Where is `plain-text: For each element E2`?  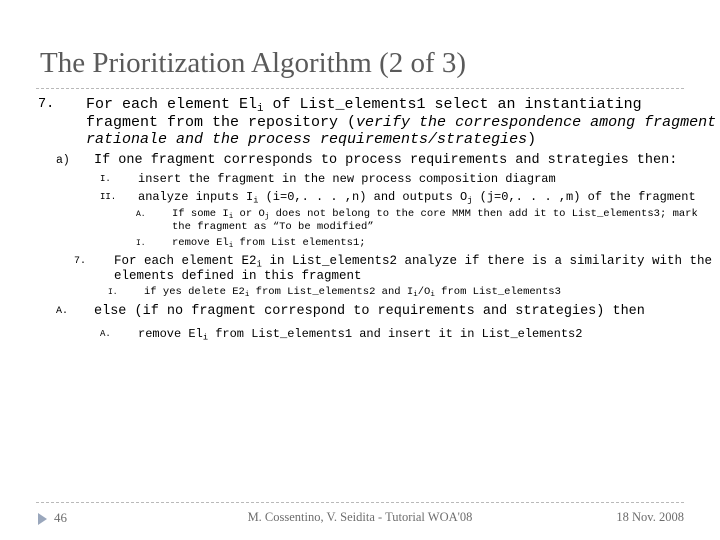 plain-text: For each element E2 is located at coordinates (185, 261).